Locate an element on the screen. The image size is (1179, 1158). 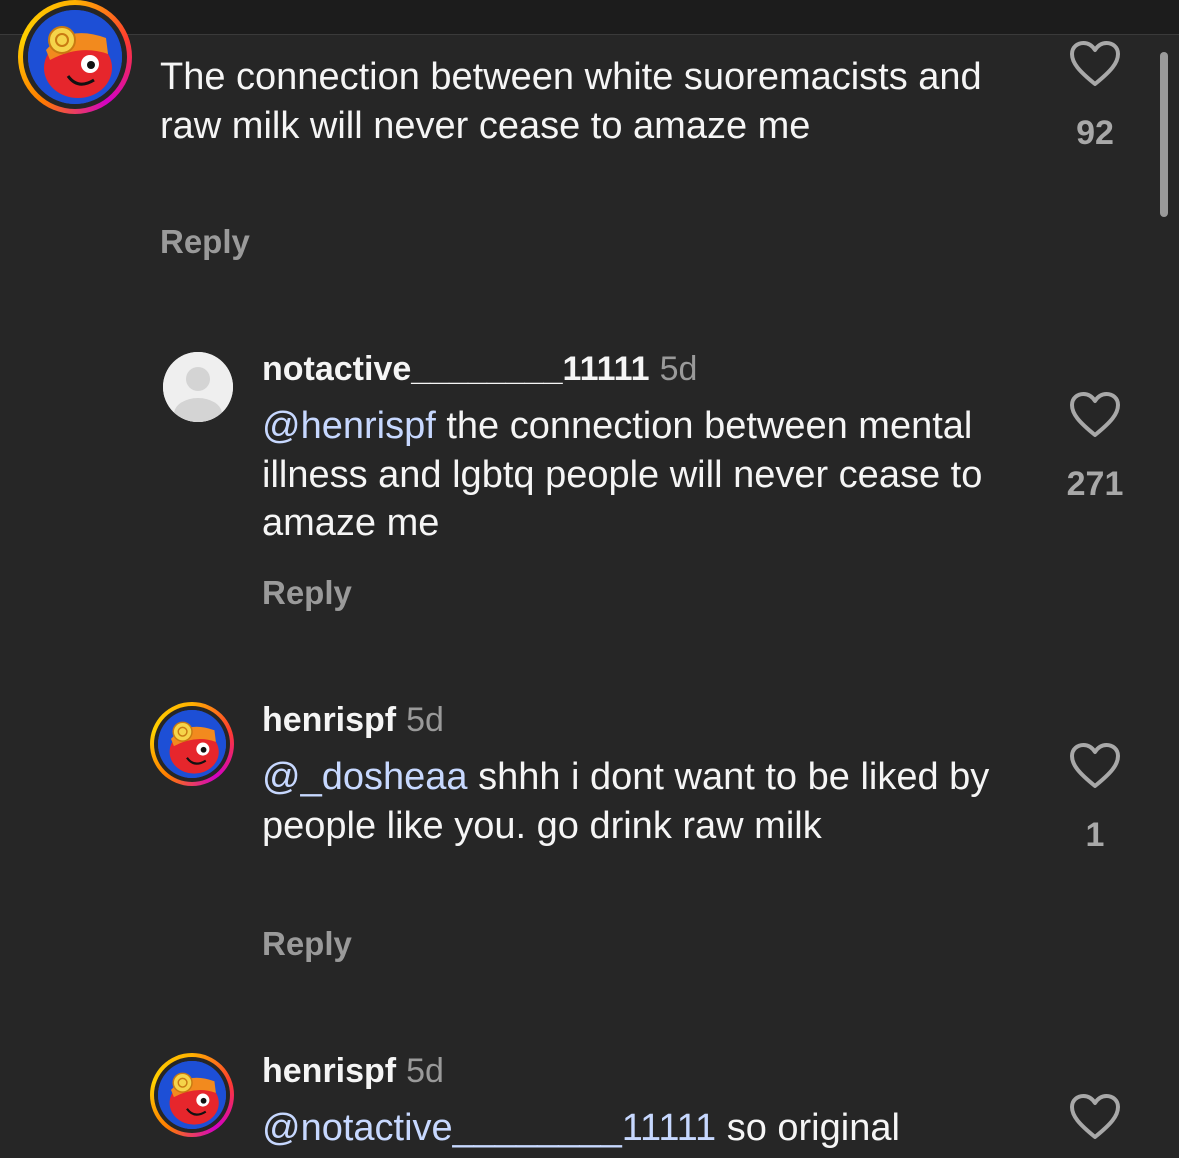
like-count: 271 is located at coordinates (1095, 484).